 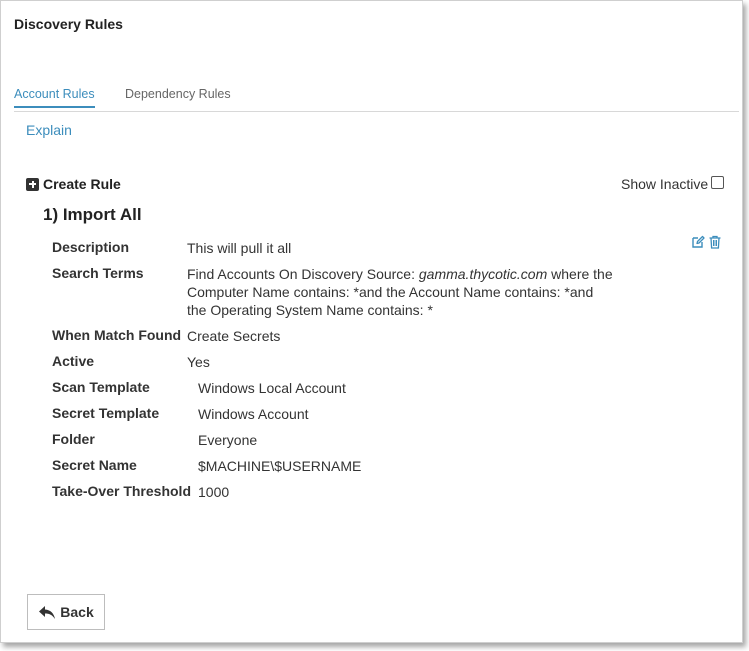 What do you see at coordinates (77, 612) in the screenshot?
I see `back-button-label: Back` at bounding box center [77, 612].